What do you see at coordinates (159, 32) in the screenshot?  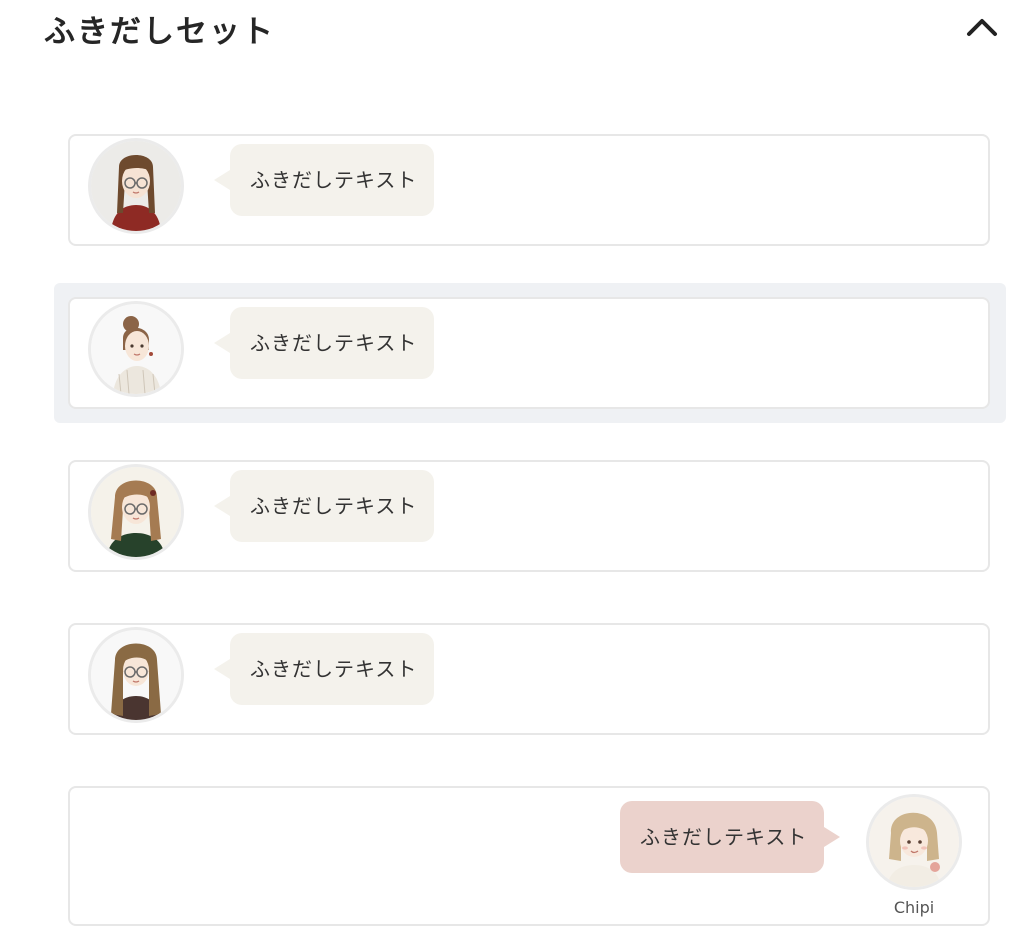 I see `section-title: ふきだしセット` at bounding box center [159, 32].